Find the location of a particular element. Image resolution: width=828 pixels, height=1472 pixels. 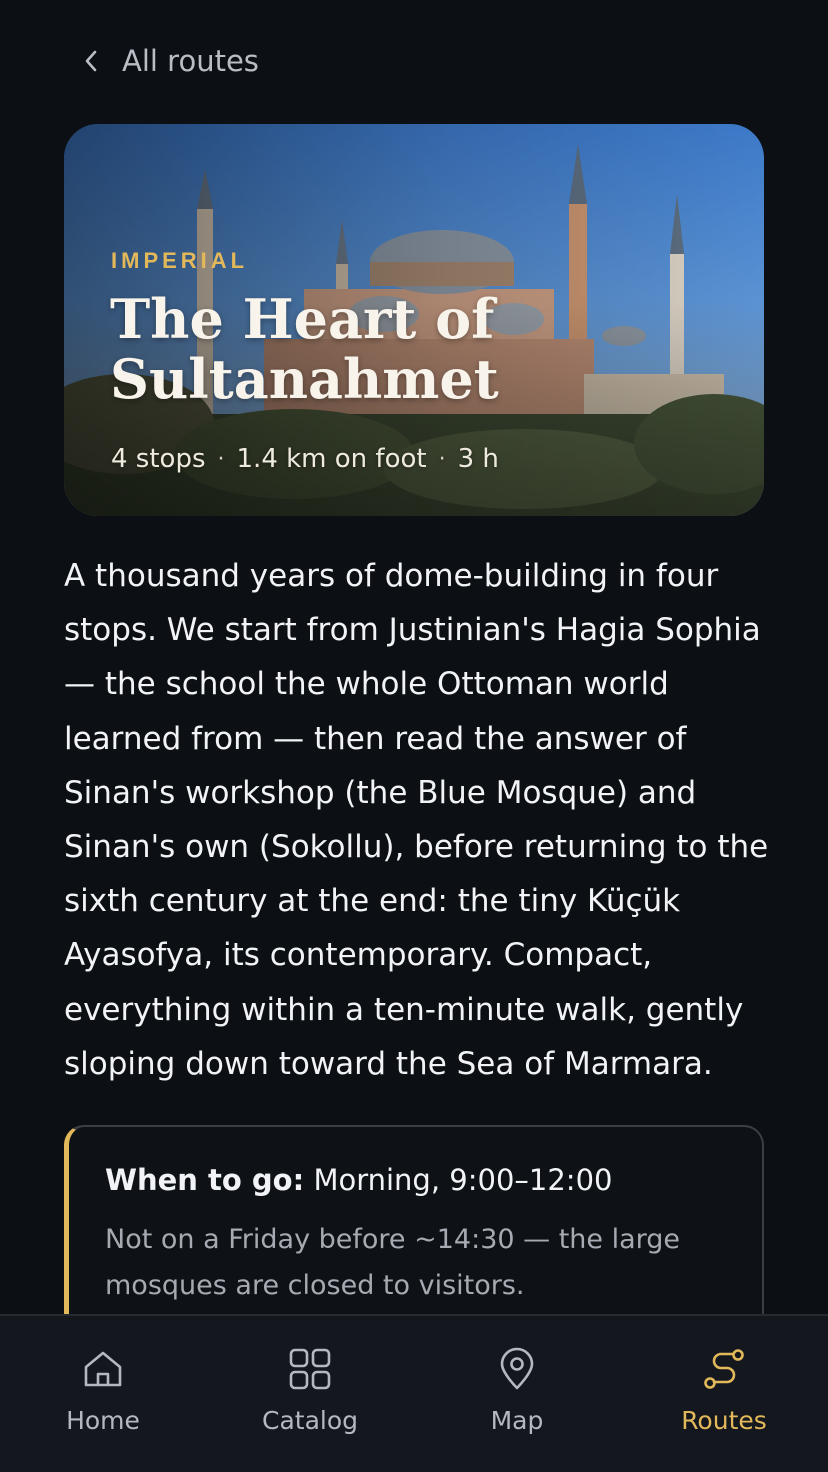

when-to-go-value: Morning, 9:00–12:00 is located at coordinates (463, 1180).